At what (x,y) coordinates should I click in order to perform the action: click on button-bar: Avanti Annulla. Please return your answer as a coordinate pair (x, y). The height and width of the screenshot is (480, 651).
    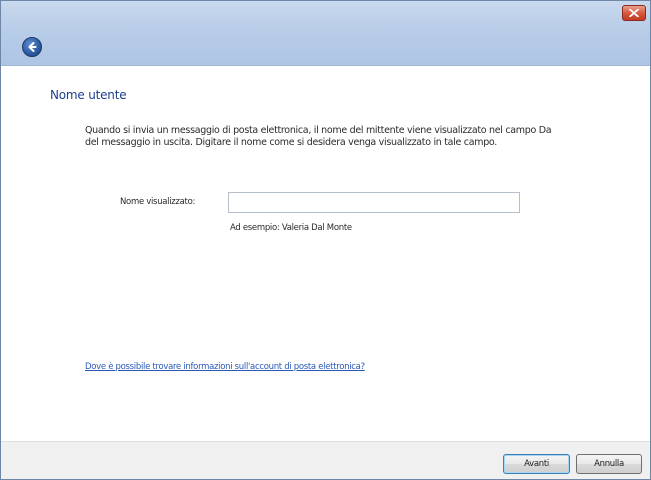
    Looking at the image, I should click on (325, 460).